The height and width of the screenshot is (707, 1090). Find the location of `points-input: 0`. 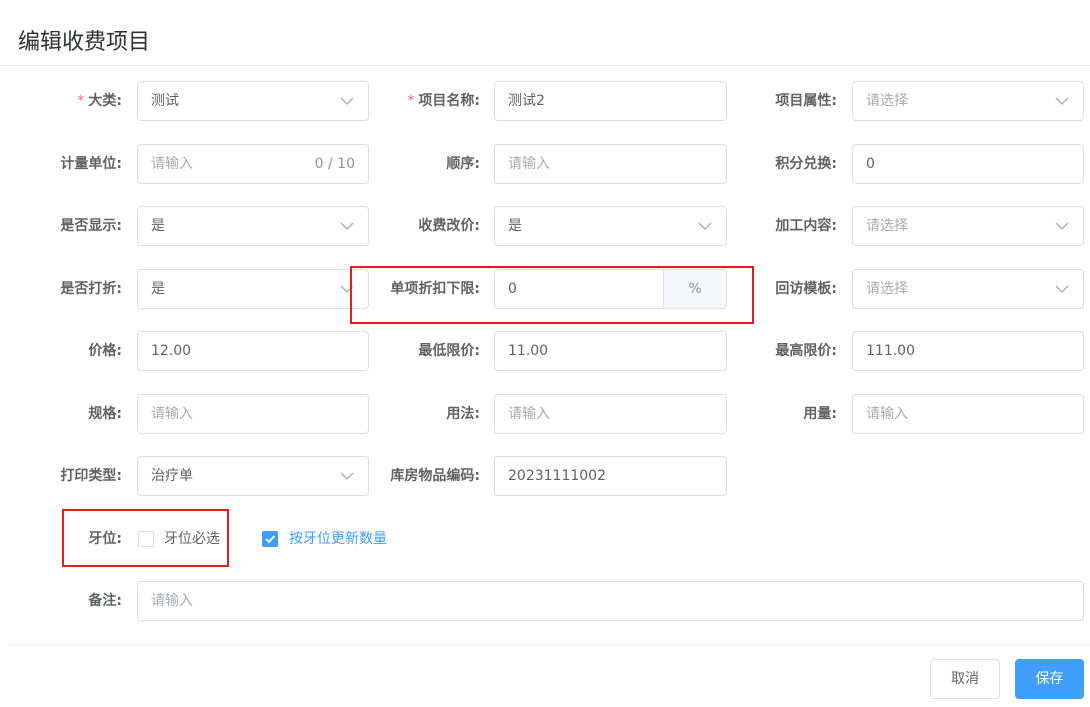

points-input: 0 is located at coordinates (968, 164).